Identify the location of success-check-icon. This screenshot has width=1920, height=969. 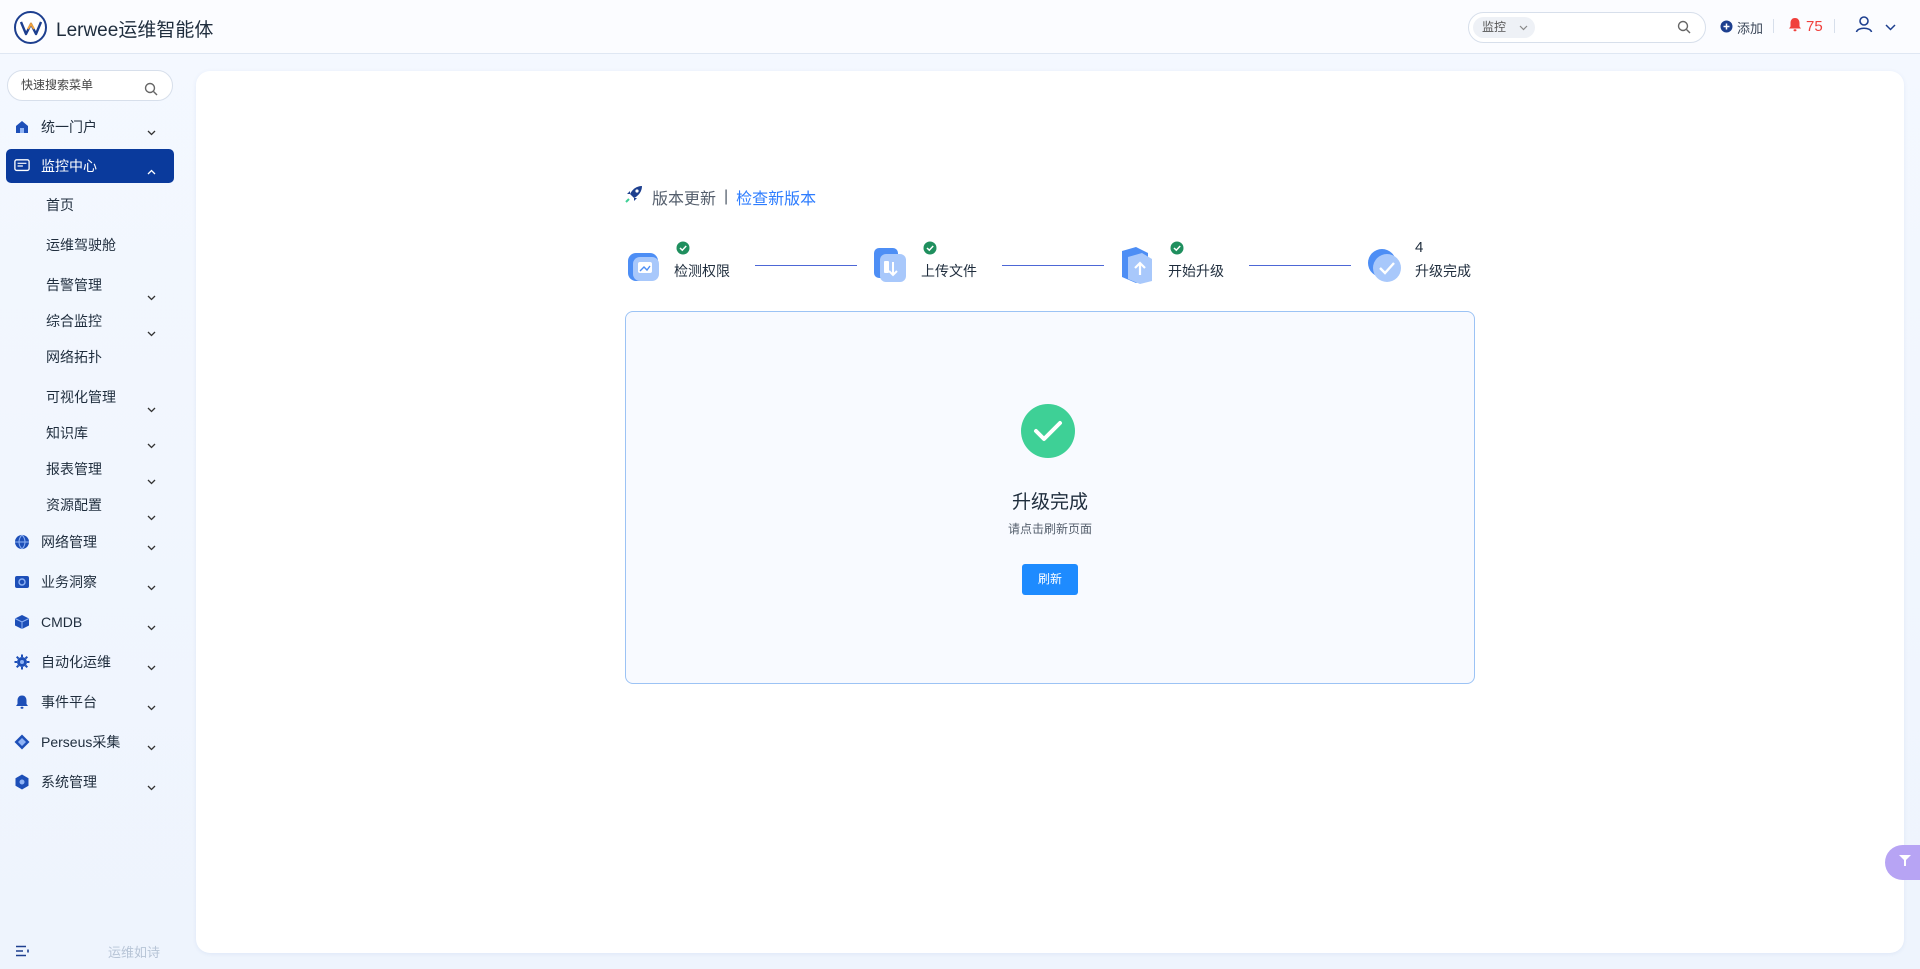
(1048, 431).